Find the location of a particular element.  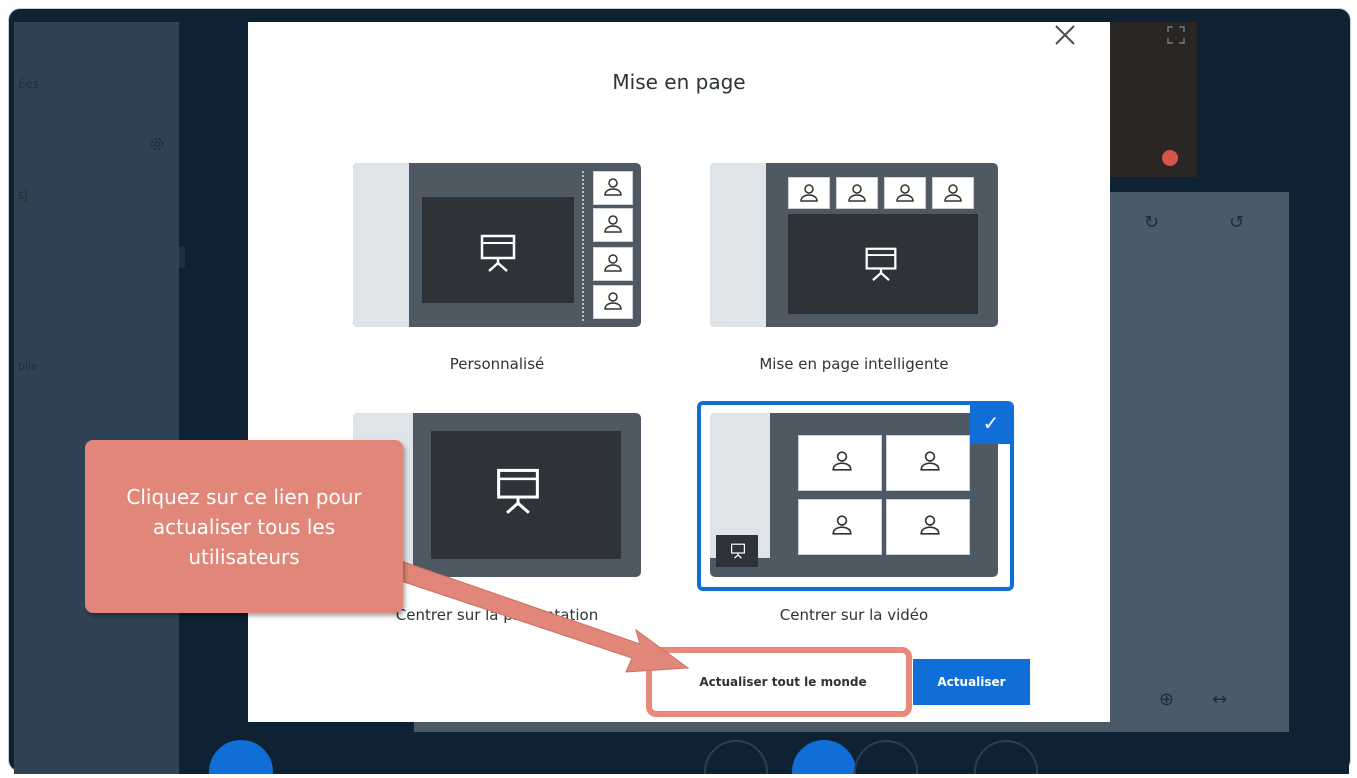

callout-arrow is located at coordinates (540, 616).